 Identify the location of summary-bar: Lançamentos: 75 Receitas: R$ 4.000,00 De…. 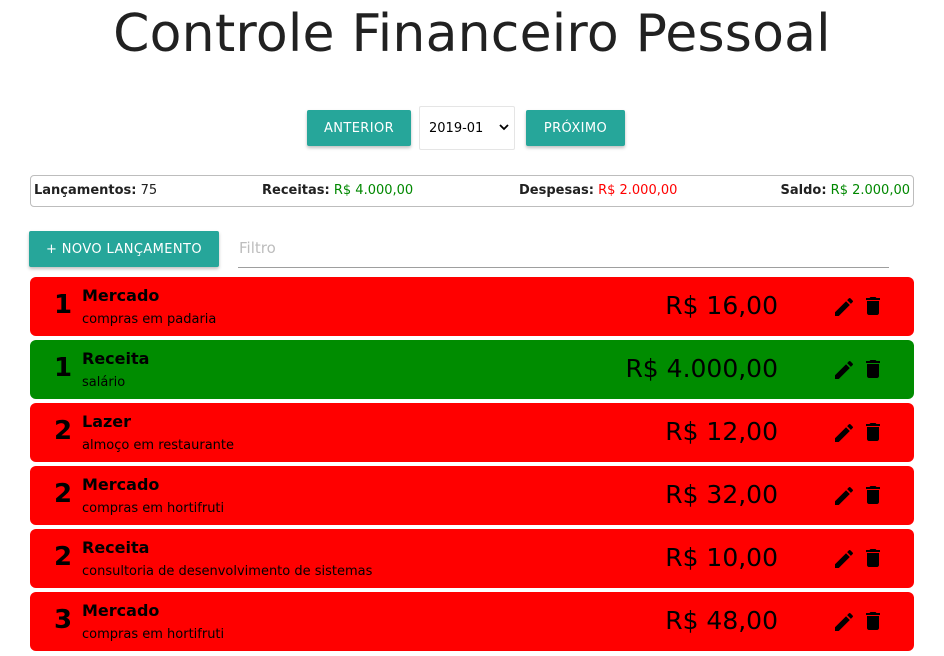
(472, 191).